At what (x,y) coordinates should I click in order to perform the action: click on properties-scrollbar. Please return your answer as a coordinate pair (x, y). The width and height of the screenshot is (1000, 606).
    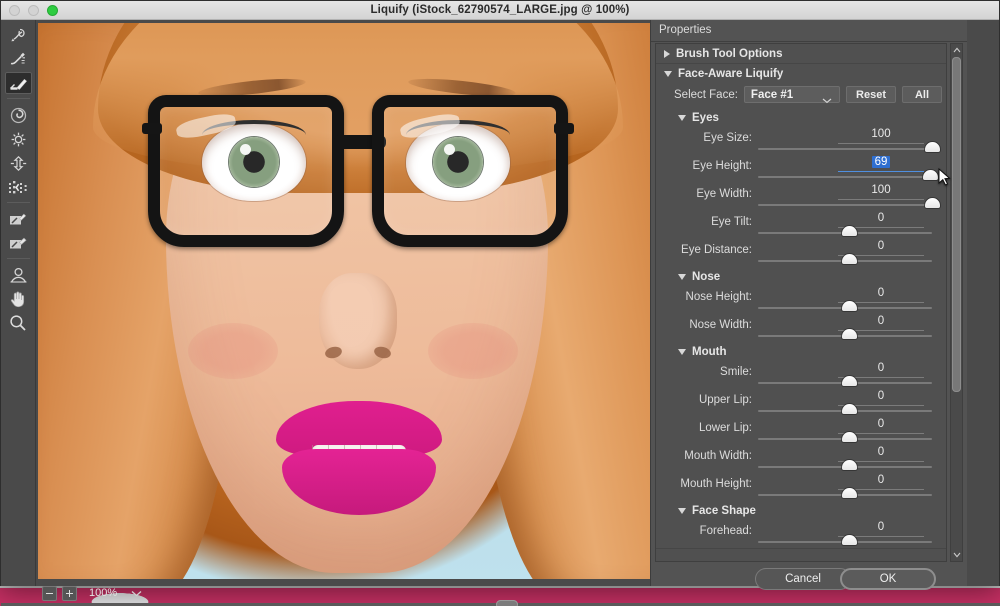
    Looking at the image, I should click on (956, 302).